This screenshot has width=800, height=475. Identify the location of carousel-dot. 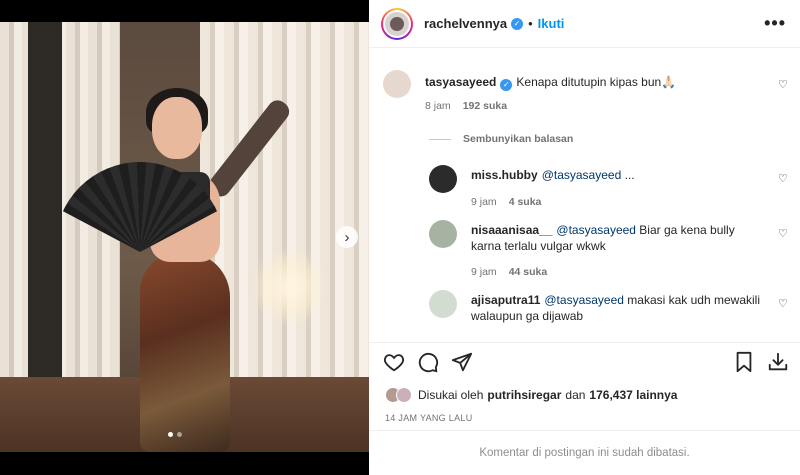
(179, 434).